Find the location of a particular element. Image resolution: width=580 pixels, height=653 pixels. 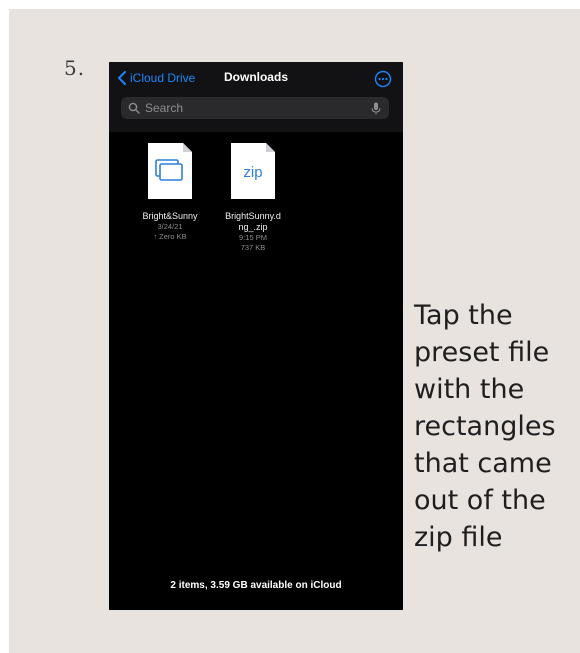

storage-status: 2 items, 3.59 GB available on iCloud is located at coordinates (256, 585).